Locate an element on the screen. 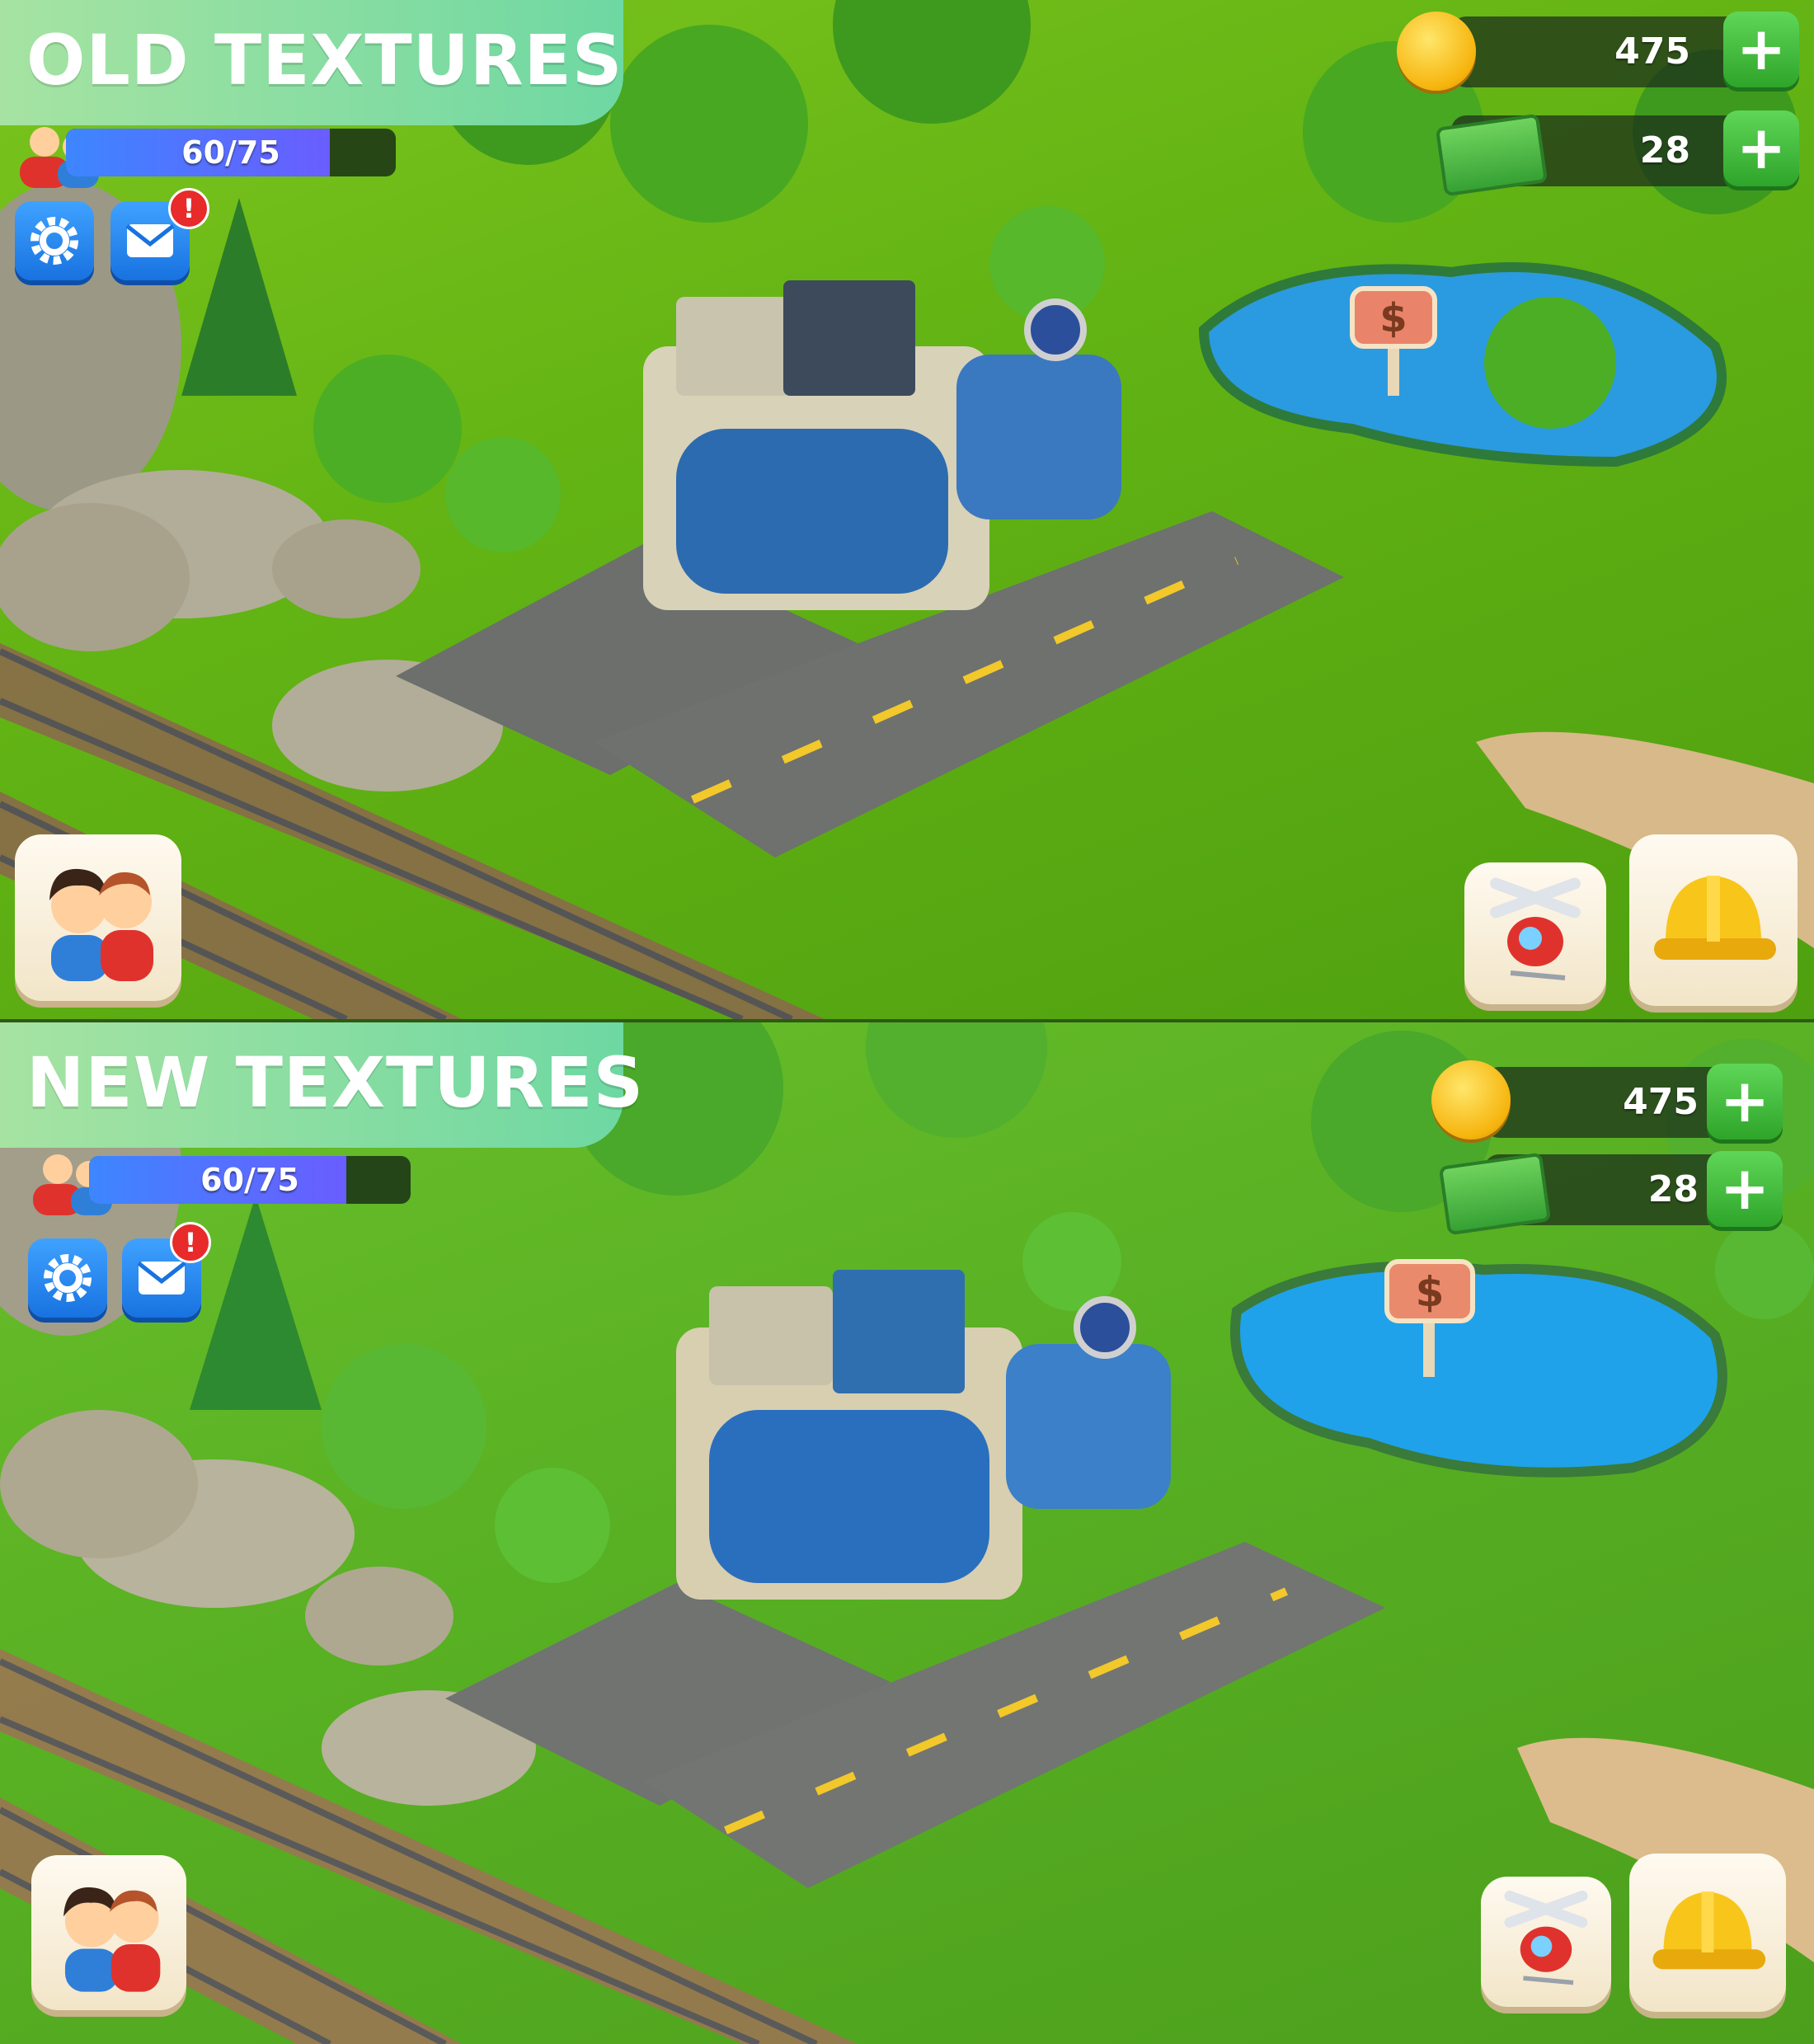  panel-title: OLD TEXTURES is located at coordinates (325, 60).